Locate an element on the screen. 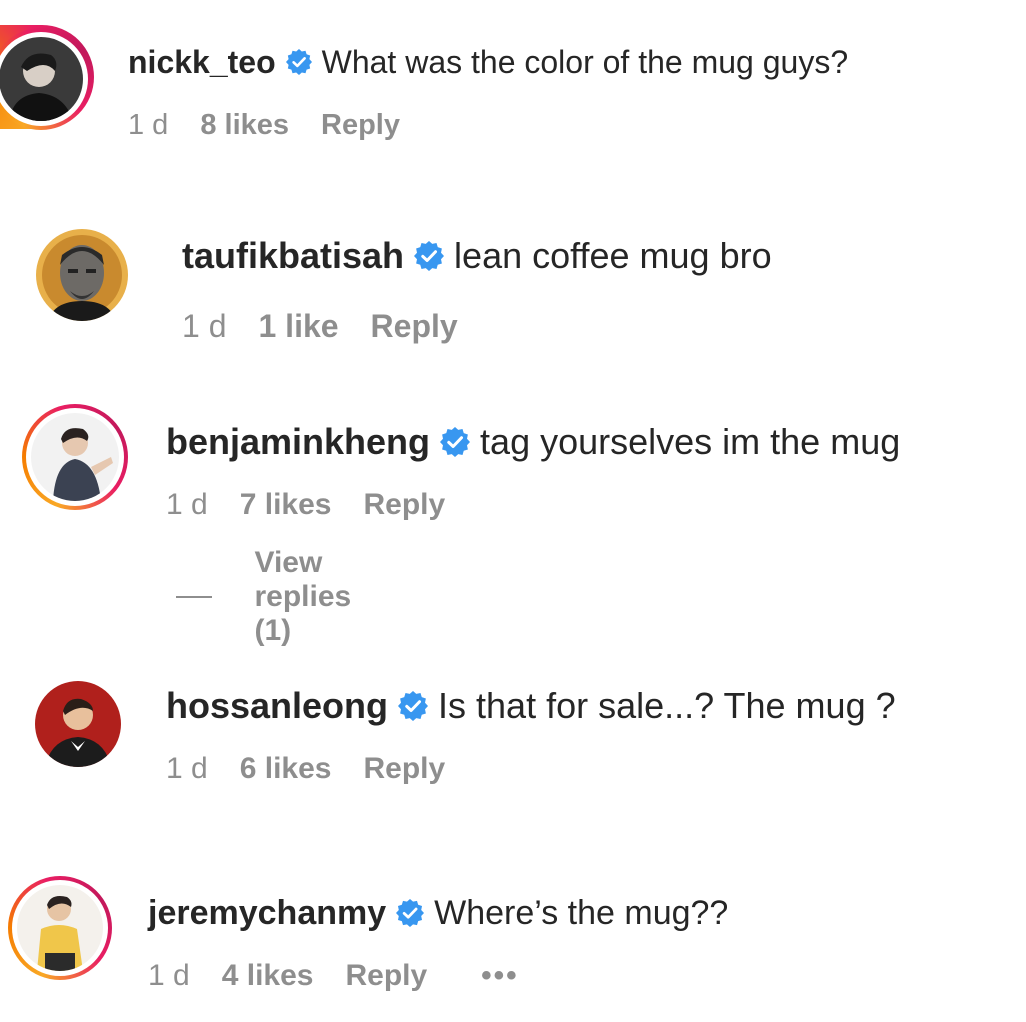 The height and width of the screenshot is (1022, 1026). comment-text: tag yourselves im the mug is located at coordinates (690, 441).